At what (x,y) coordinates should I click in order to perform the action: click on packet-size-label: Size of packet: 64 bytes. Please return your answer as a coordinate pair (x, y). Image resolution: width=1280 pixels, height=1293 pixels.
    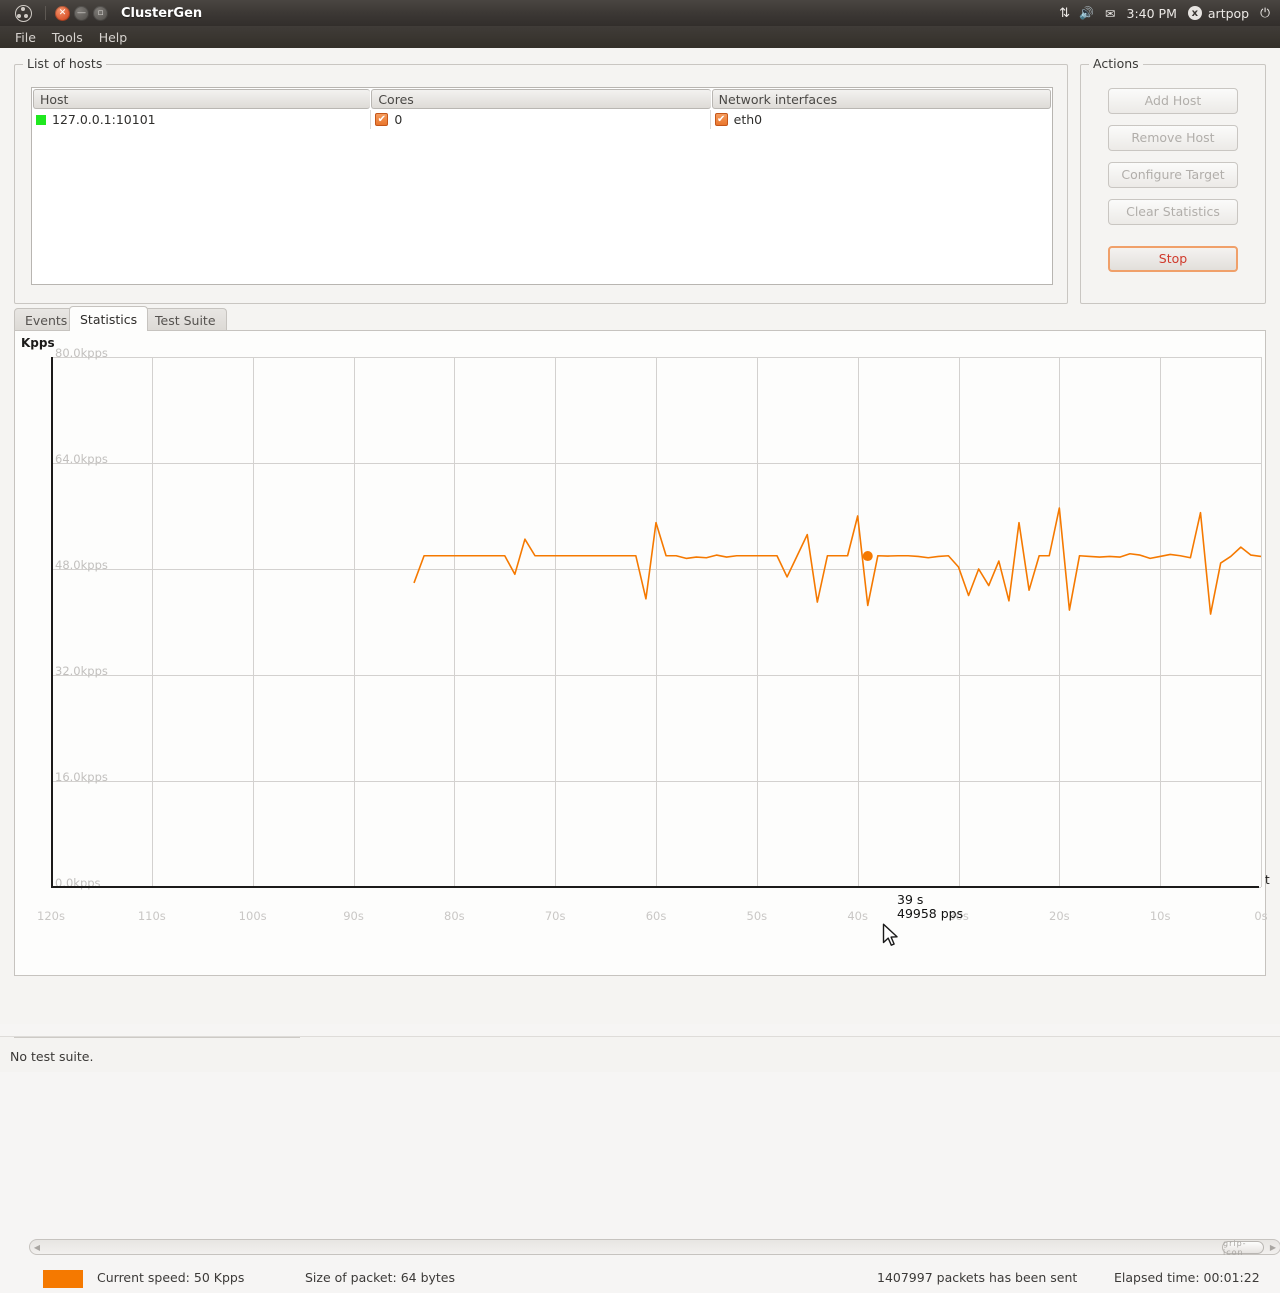
    Looking at the image, I should click on (380, 1277).